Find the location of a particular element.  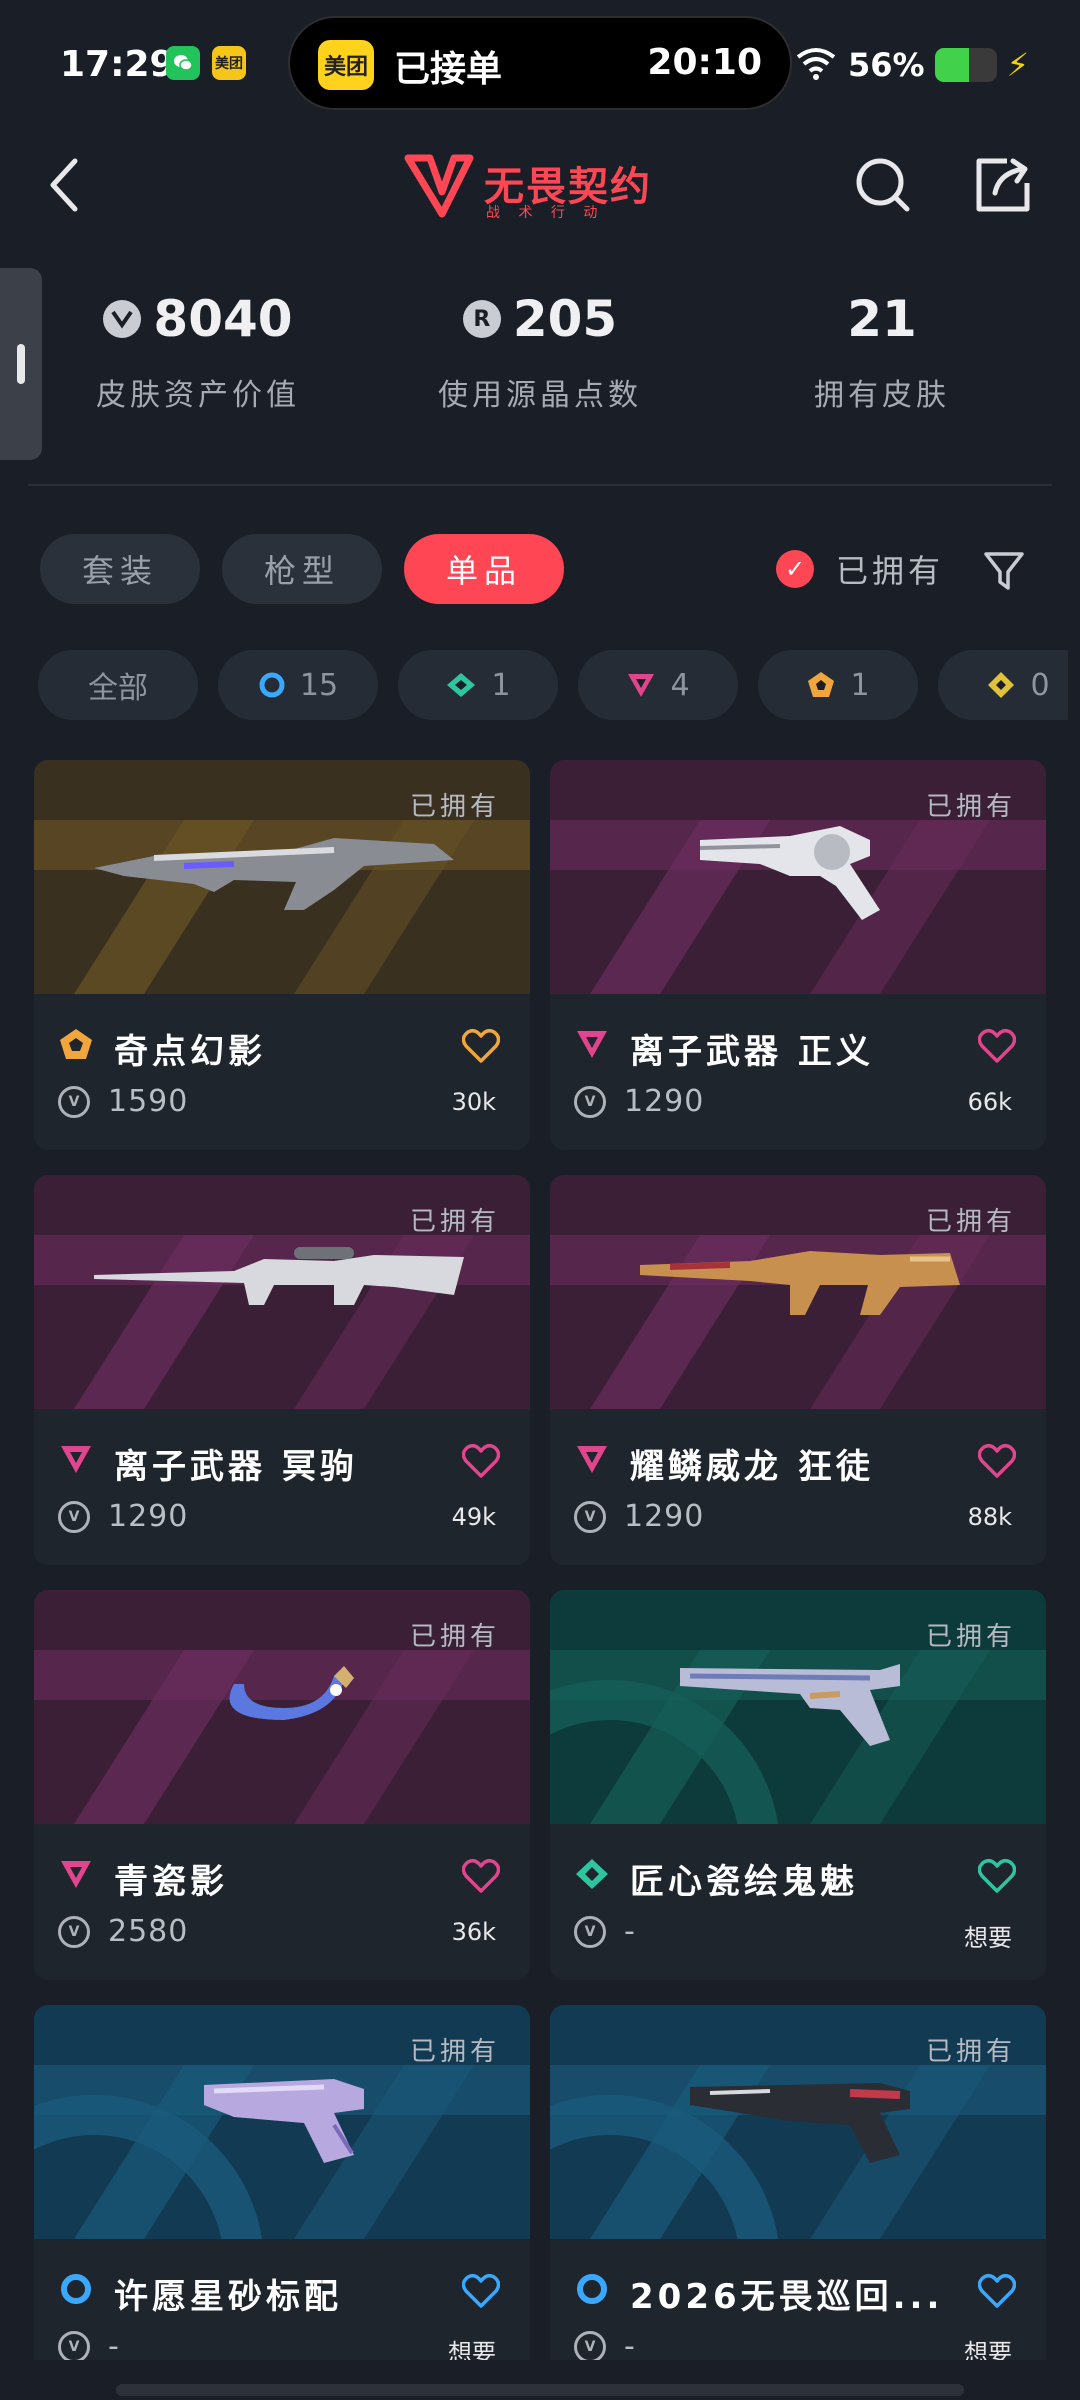

skin-info: 耀鳞威龙 狂徒 V 1290 88k is located at coordinates (798, 1487).